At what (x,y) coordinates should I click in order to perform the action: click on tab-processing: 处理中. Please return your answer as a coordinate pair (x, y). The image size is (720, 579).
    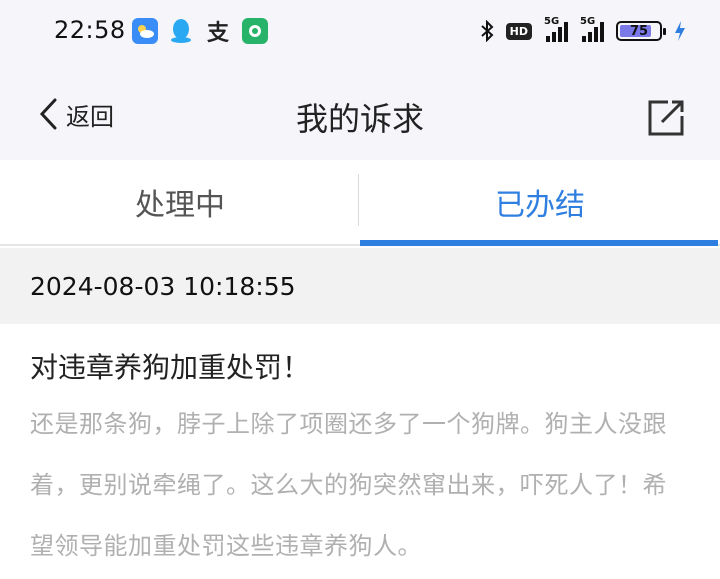
    Looking at the image, I should click on (180, 202).